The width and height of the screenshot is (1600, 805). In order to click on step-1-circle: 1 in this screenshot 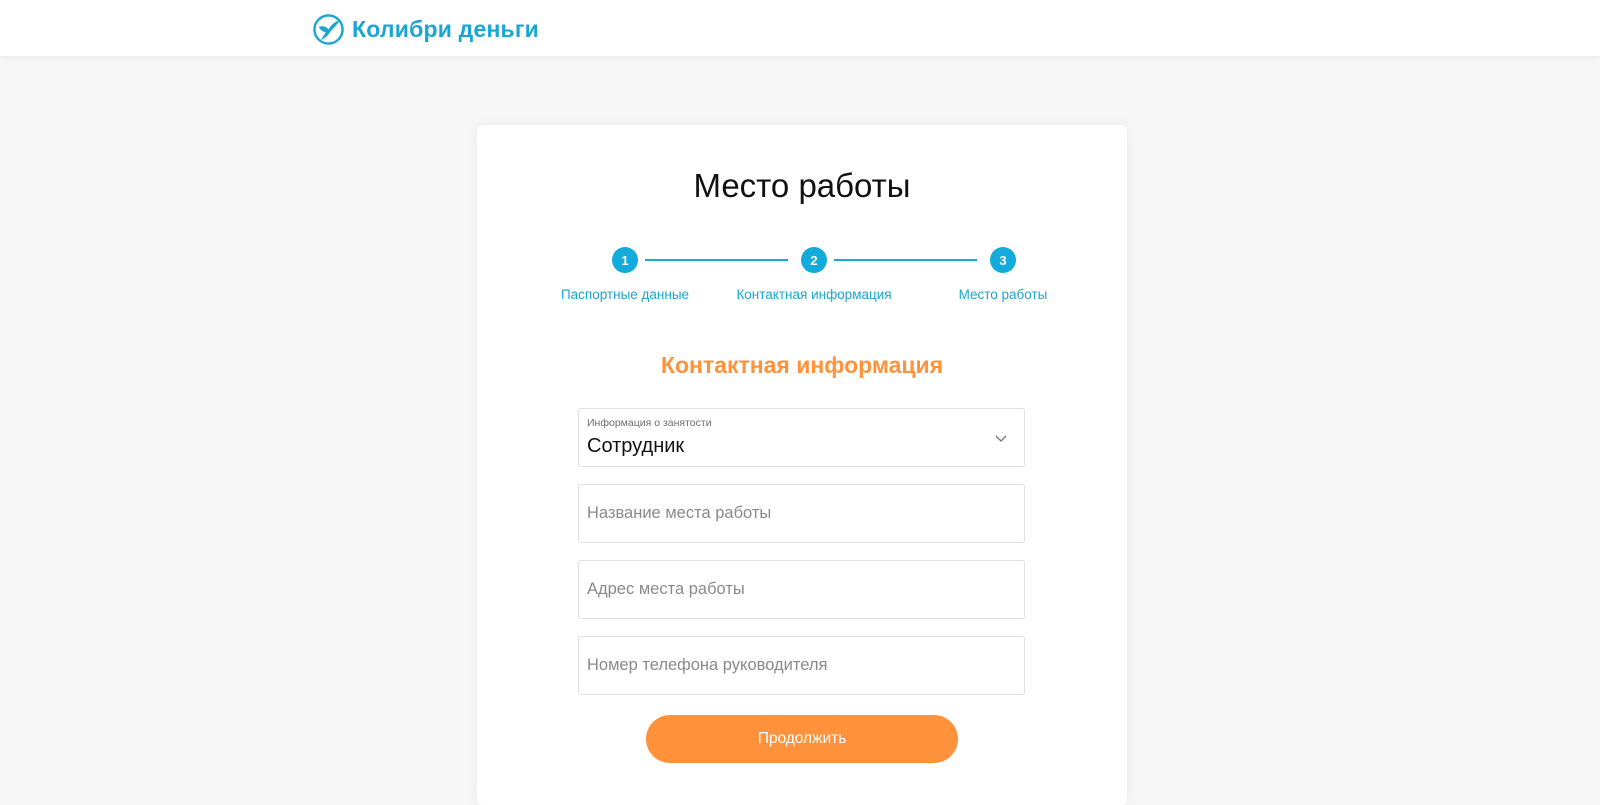, I will do `click(625, 260)`.